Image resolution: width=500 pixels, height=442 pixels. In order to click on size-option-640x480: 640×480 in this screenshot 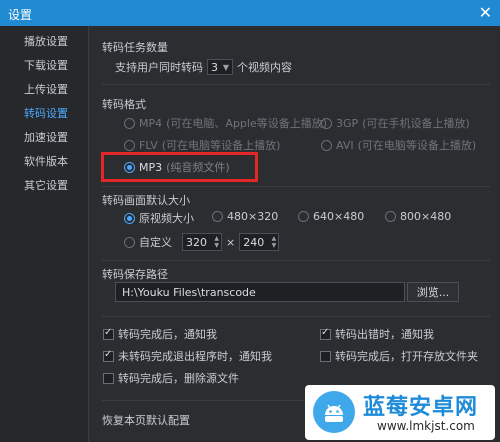, I will do `click(331, 216)`.